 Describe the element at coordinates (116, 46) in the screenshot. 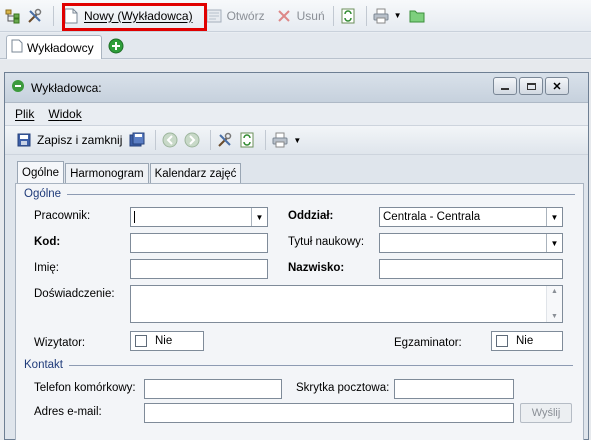

I see `add-tab-icon` at that location.